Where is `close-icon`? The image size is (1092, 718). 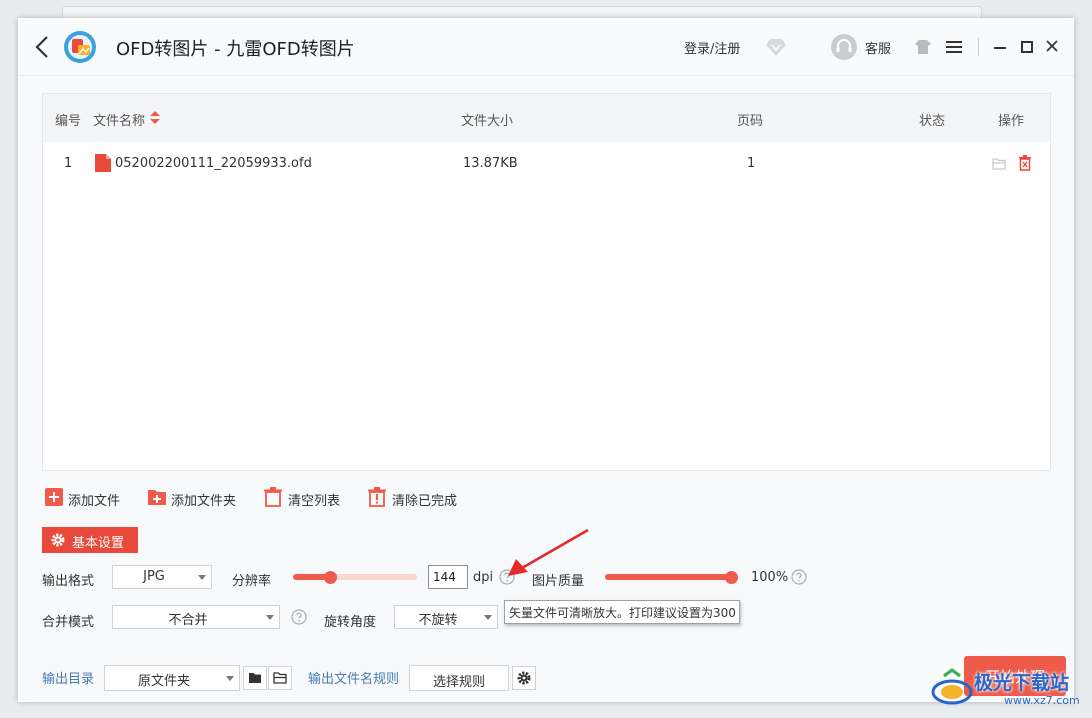 close-icon is located at coordinates (1052, 46).